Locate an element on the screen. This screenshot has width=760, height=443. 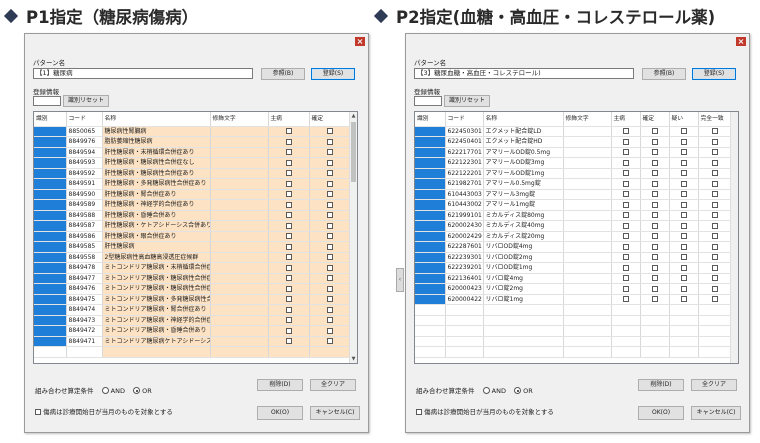
table-row: 620002429 ミカルディス錠20mg is located at coordinates (574, 236).